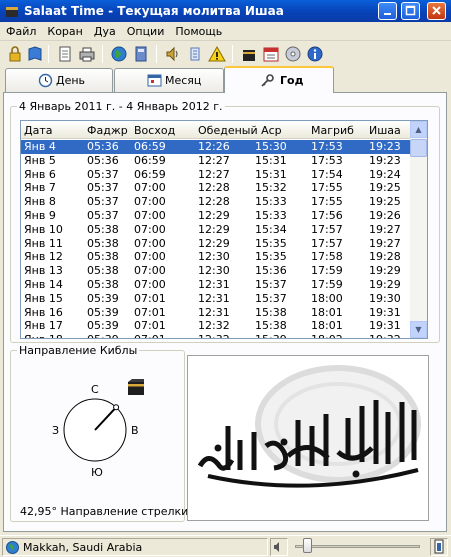  What do you see at coordinates (150, 174) in the screenshot?
I see `table-cell: 06:59` at bounding box center [150, 174].